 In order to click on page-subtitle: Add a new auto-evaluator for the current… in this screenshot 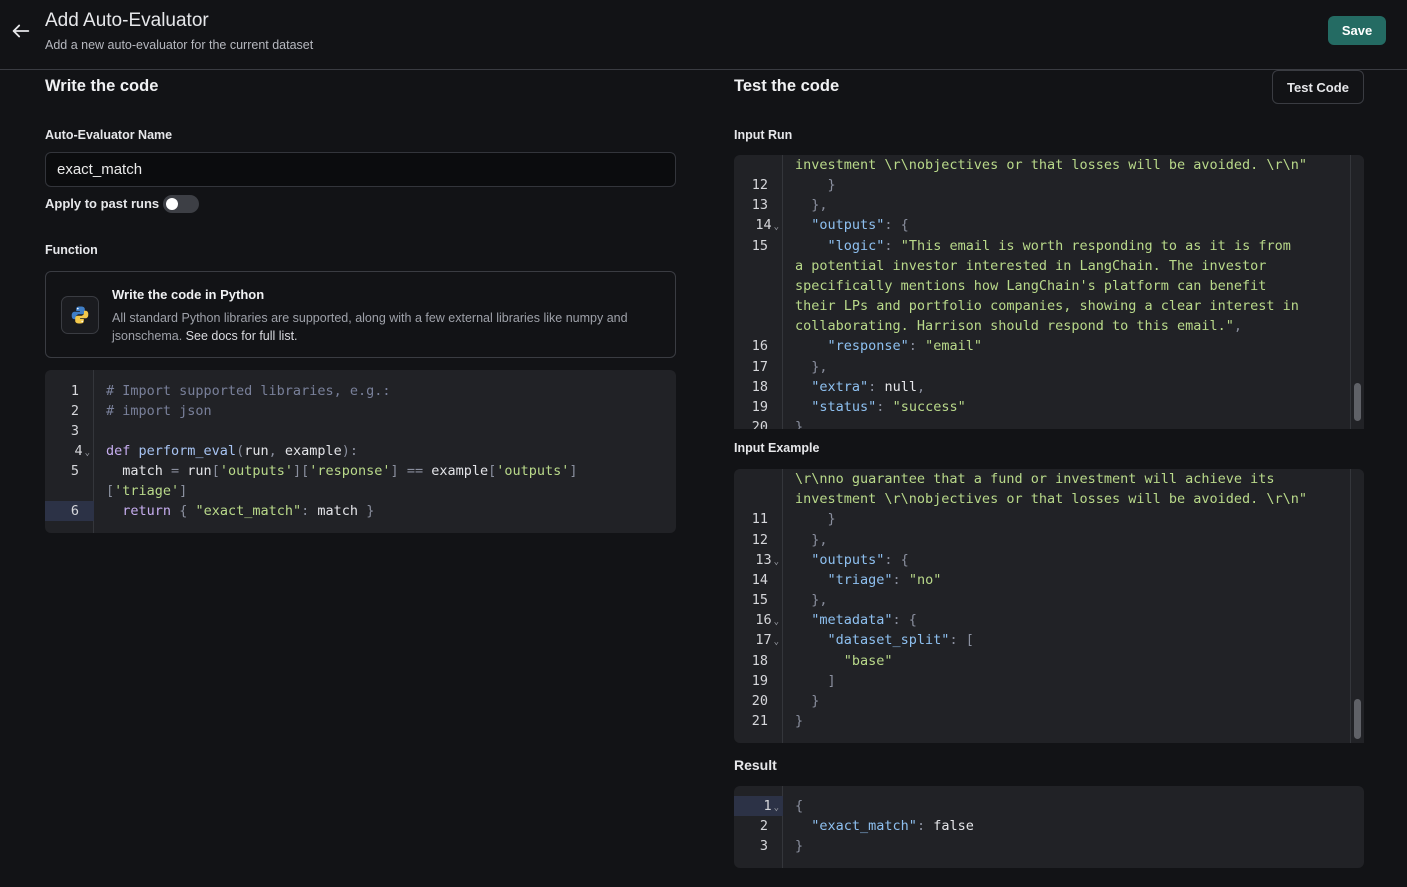, I will do `click(179, 45)`.